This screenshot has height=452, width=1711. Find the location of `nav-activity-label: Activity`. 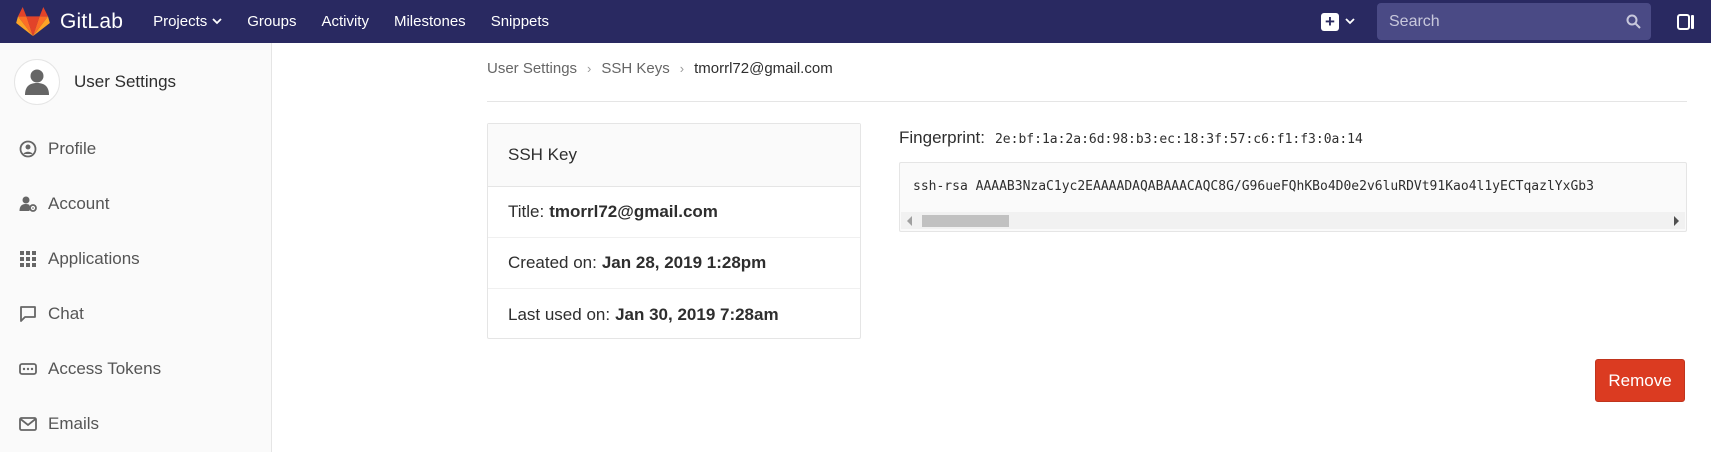

nav-activity-label: Activity is located at coordinates (345, 21).